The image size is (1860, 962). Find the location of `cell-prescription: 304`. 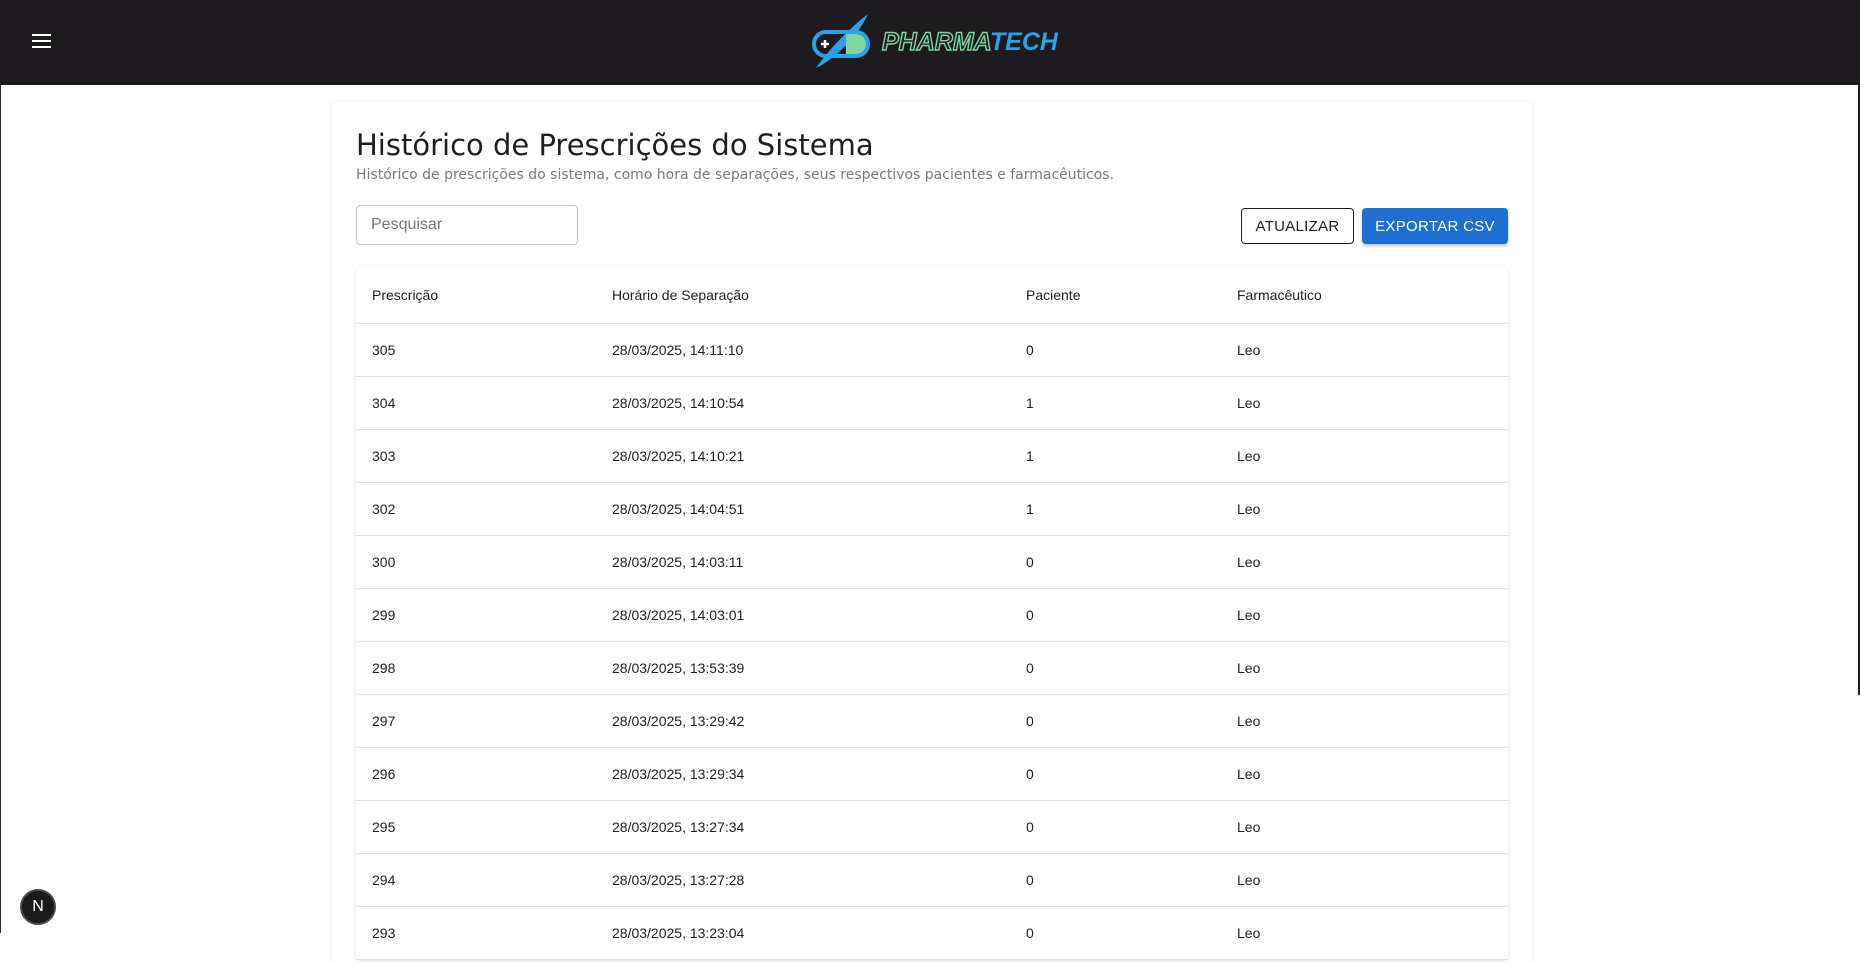

cell-prescription: 304 is located at coordinates (476, 403).